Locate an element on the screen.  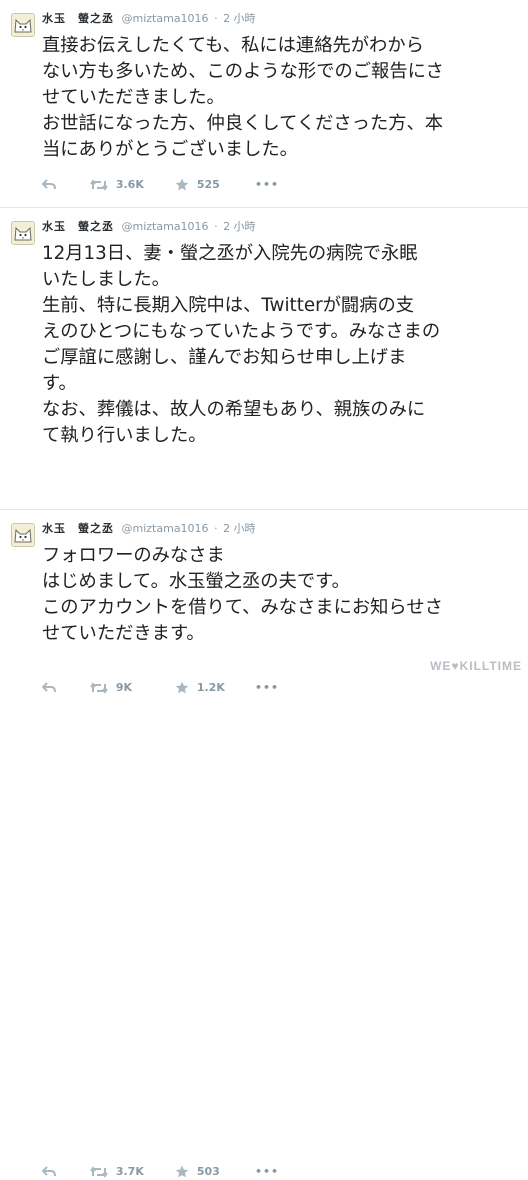
tweet-line: せていただきます。 is located at coordinates (123, 633).